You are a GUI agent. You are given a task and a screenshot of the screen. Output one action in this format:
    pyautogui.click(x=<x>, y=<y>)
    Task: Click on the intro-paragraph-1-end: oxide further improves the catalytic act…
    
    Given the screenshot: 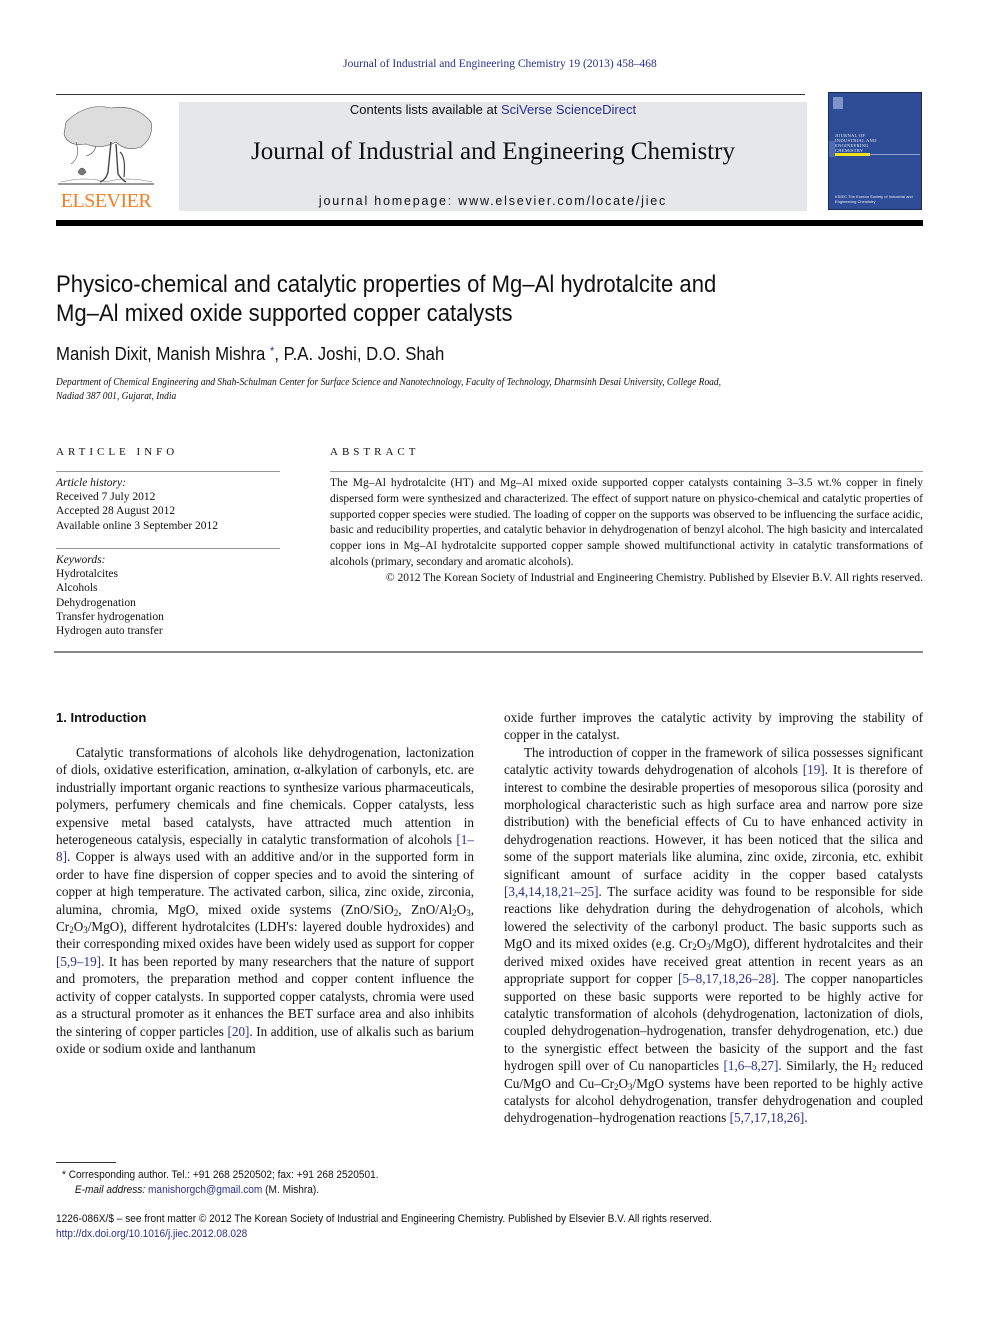 What is the action you would take?
    pyautogui.click(x=713, y=726)
    